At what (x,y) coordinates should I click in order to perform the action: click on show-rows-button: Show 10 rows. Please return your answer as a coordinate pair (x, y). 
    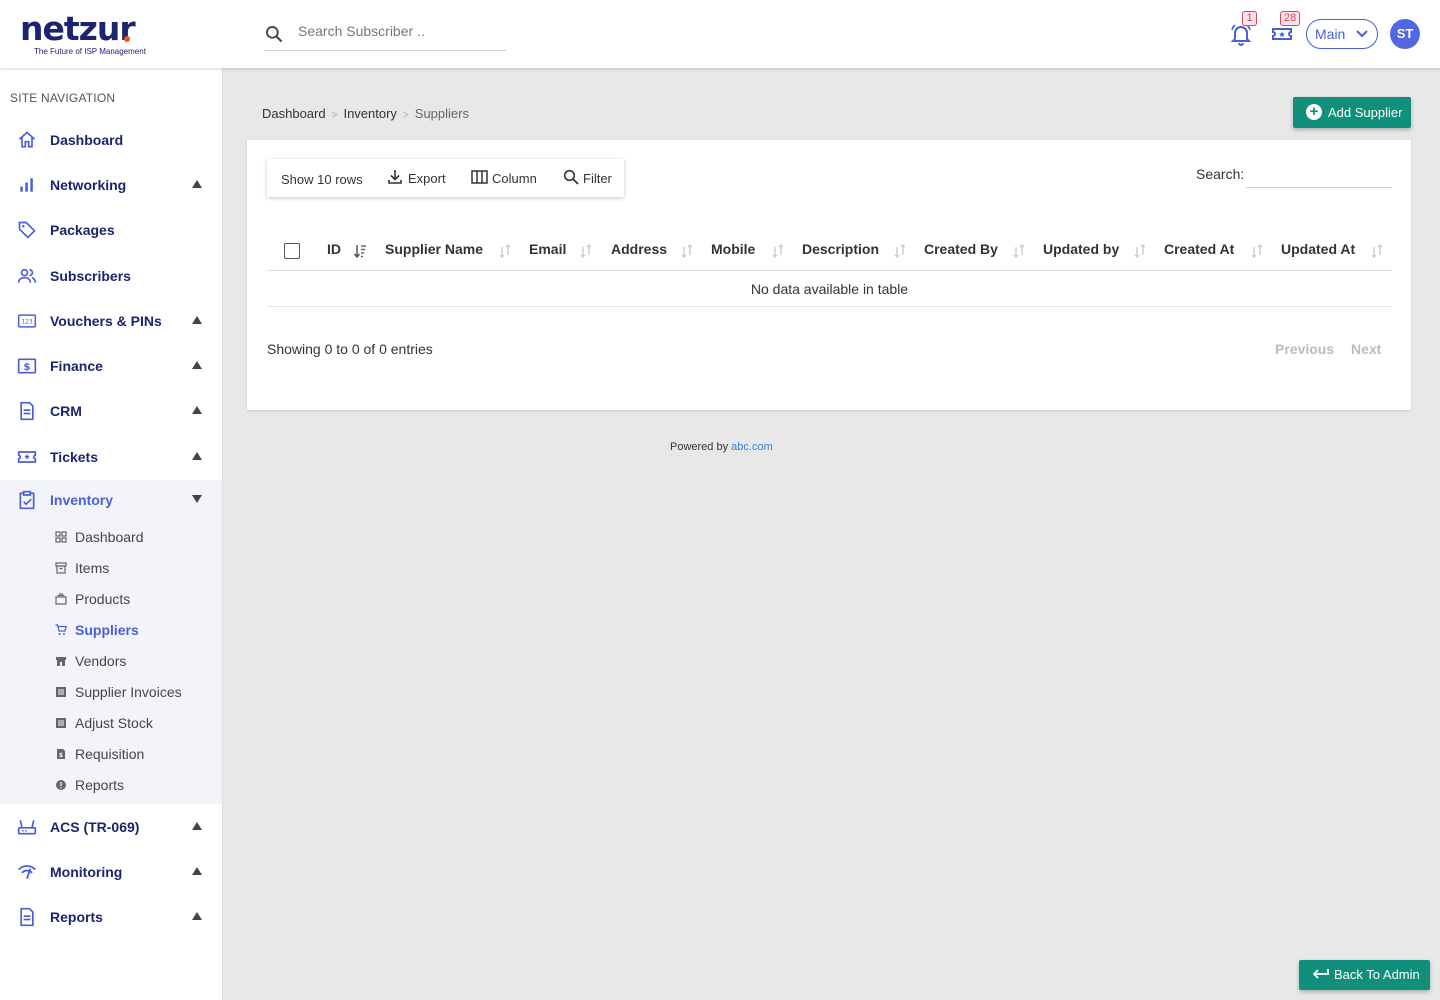
    Looking at the image, I should click on (319, 178).